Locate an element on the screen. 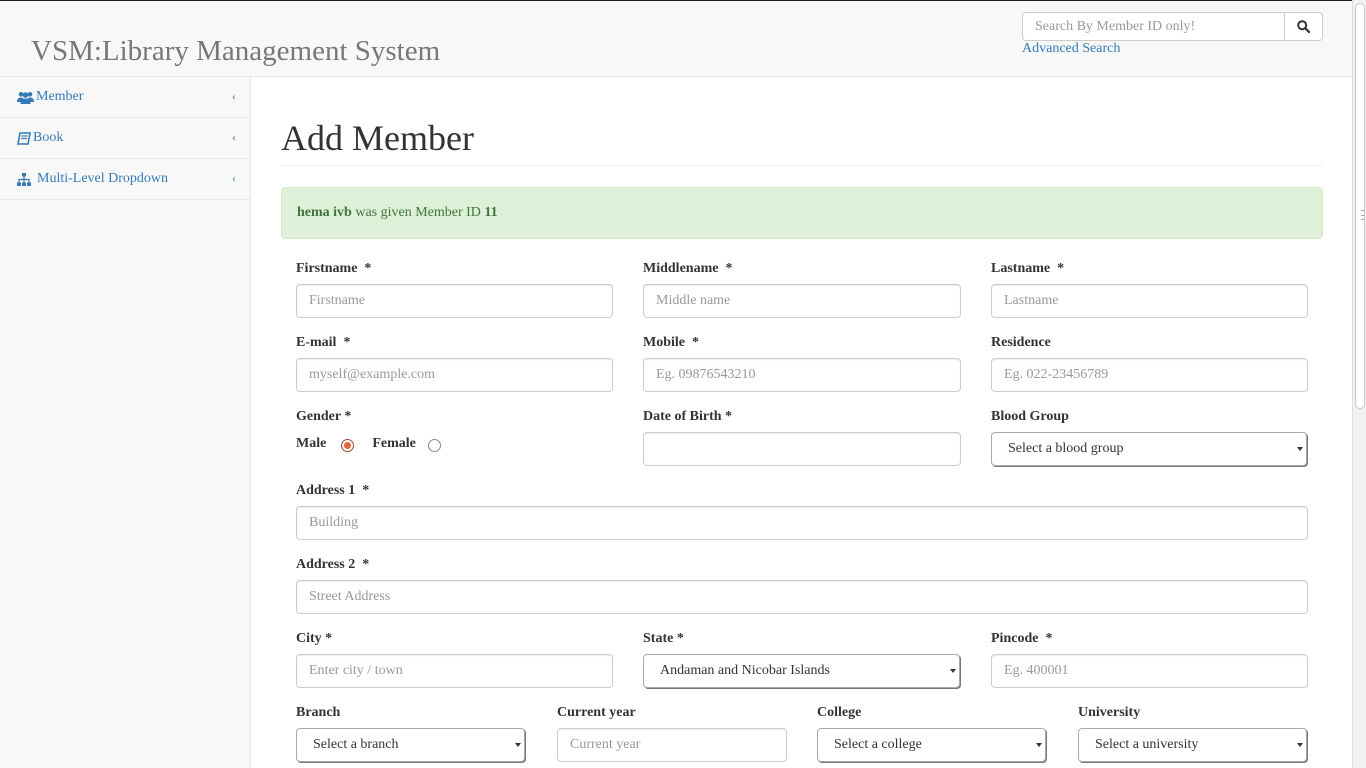  sidebar-item-book: Book ‹ is located at coordinates (125, 138).